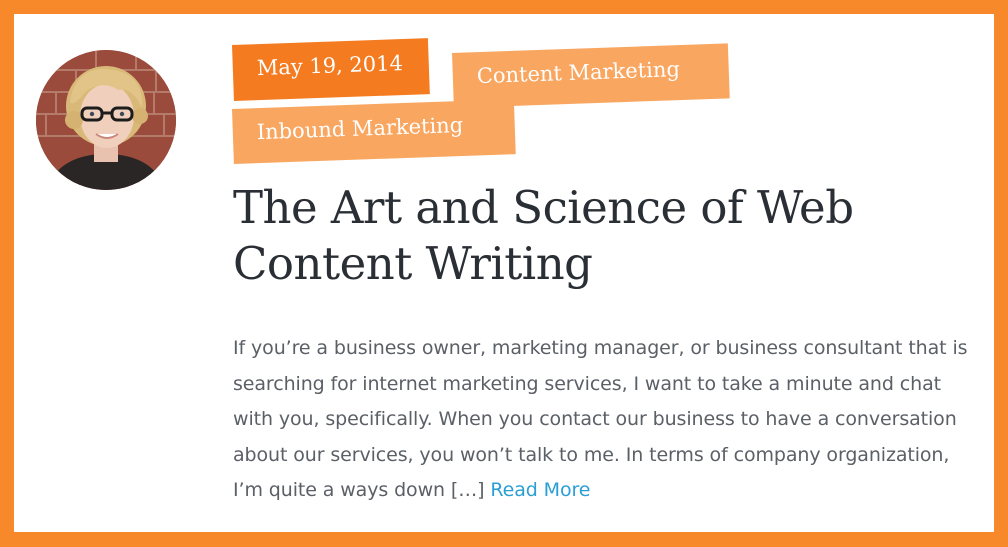 Image resolution: width=1008 pixels, height=547 pixels. What do you see at coordinates (330, 66) in the screenshot?
I see `post-date-label: May 19, 2014` at bounding box center [330, 66].